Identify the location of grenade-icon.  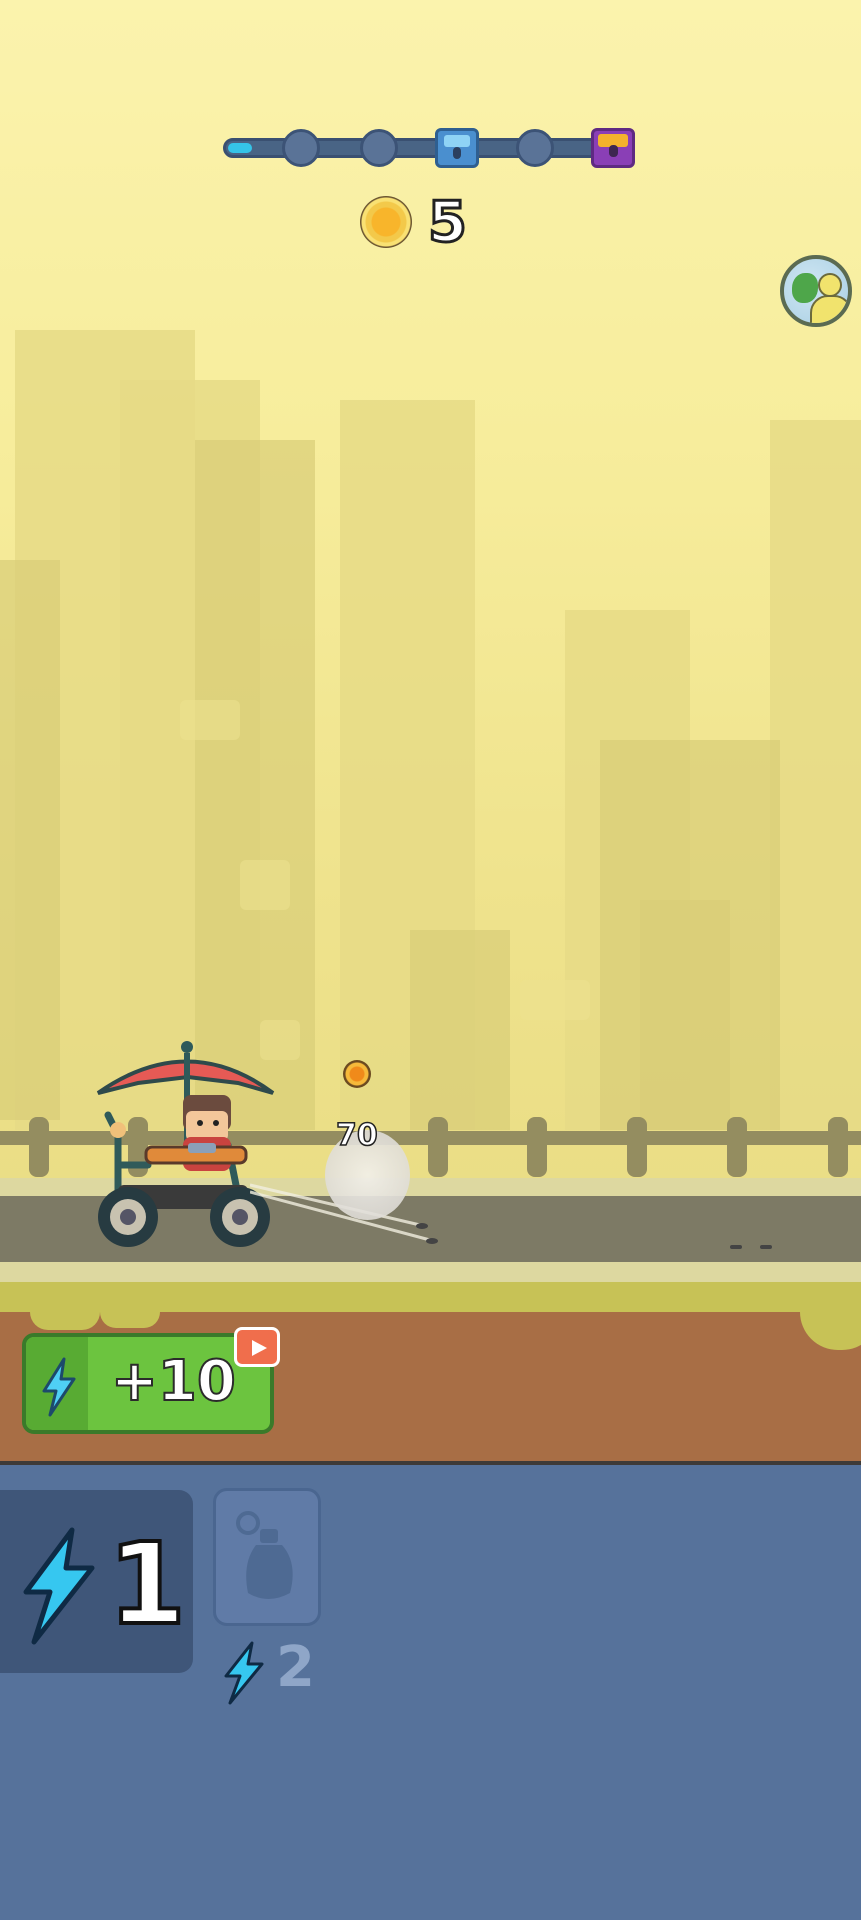
(264, 1555).